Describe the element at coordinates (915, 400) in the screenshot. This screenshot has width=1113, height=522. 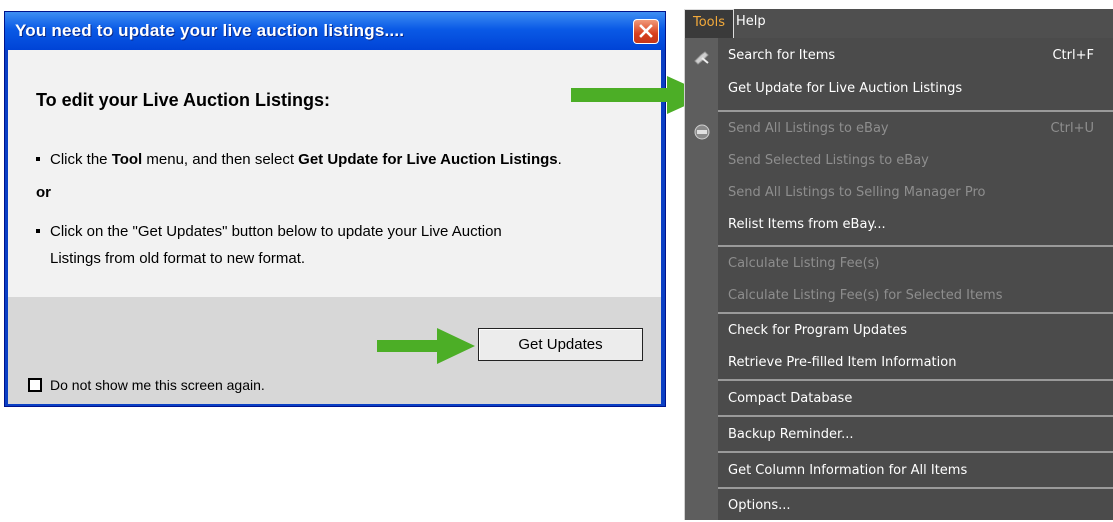
I see `menu-item-compact-db: Compact Database` at that location.